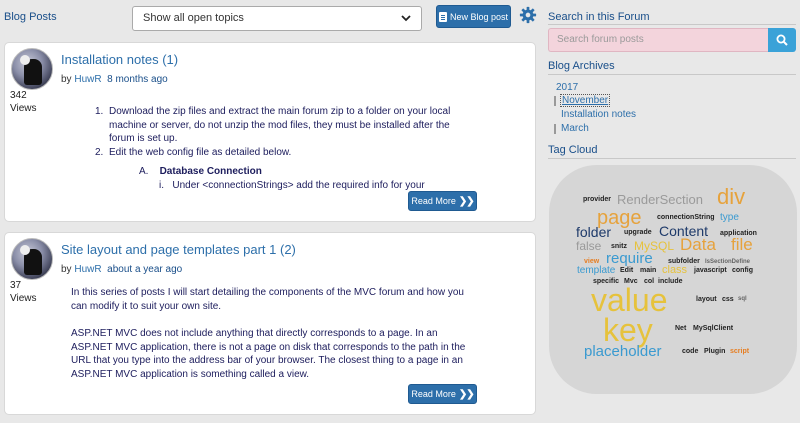 This screenshot has width=800, height=423. I want to click on tag-link-issectiondefine: IsSectionDefine, so click(727, 262).